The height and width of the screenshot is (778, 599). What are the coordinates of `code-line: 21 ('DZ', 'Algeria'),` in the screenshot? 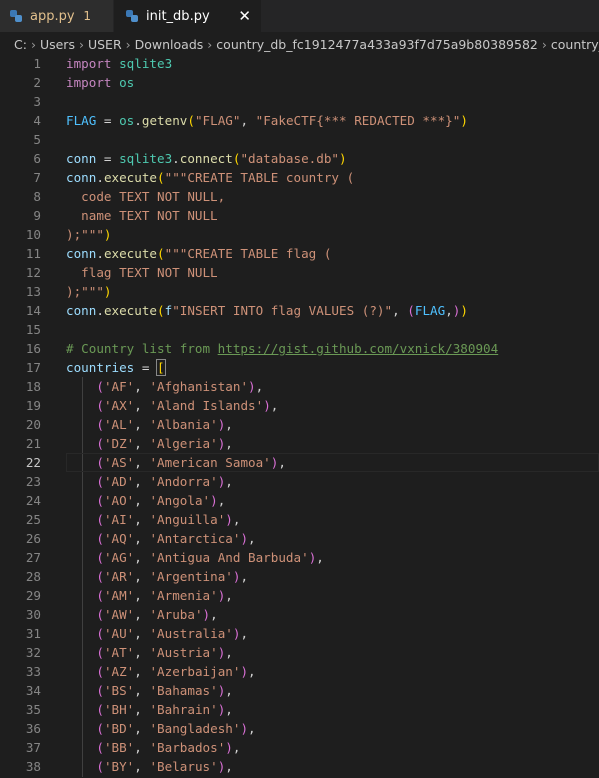 It's located at (299, 443).